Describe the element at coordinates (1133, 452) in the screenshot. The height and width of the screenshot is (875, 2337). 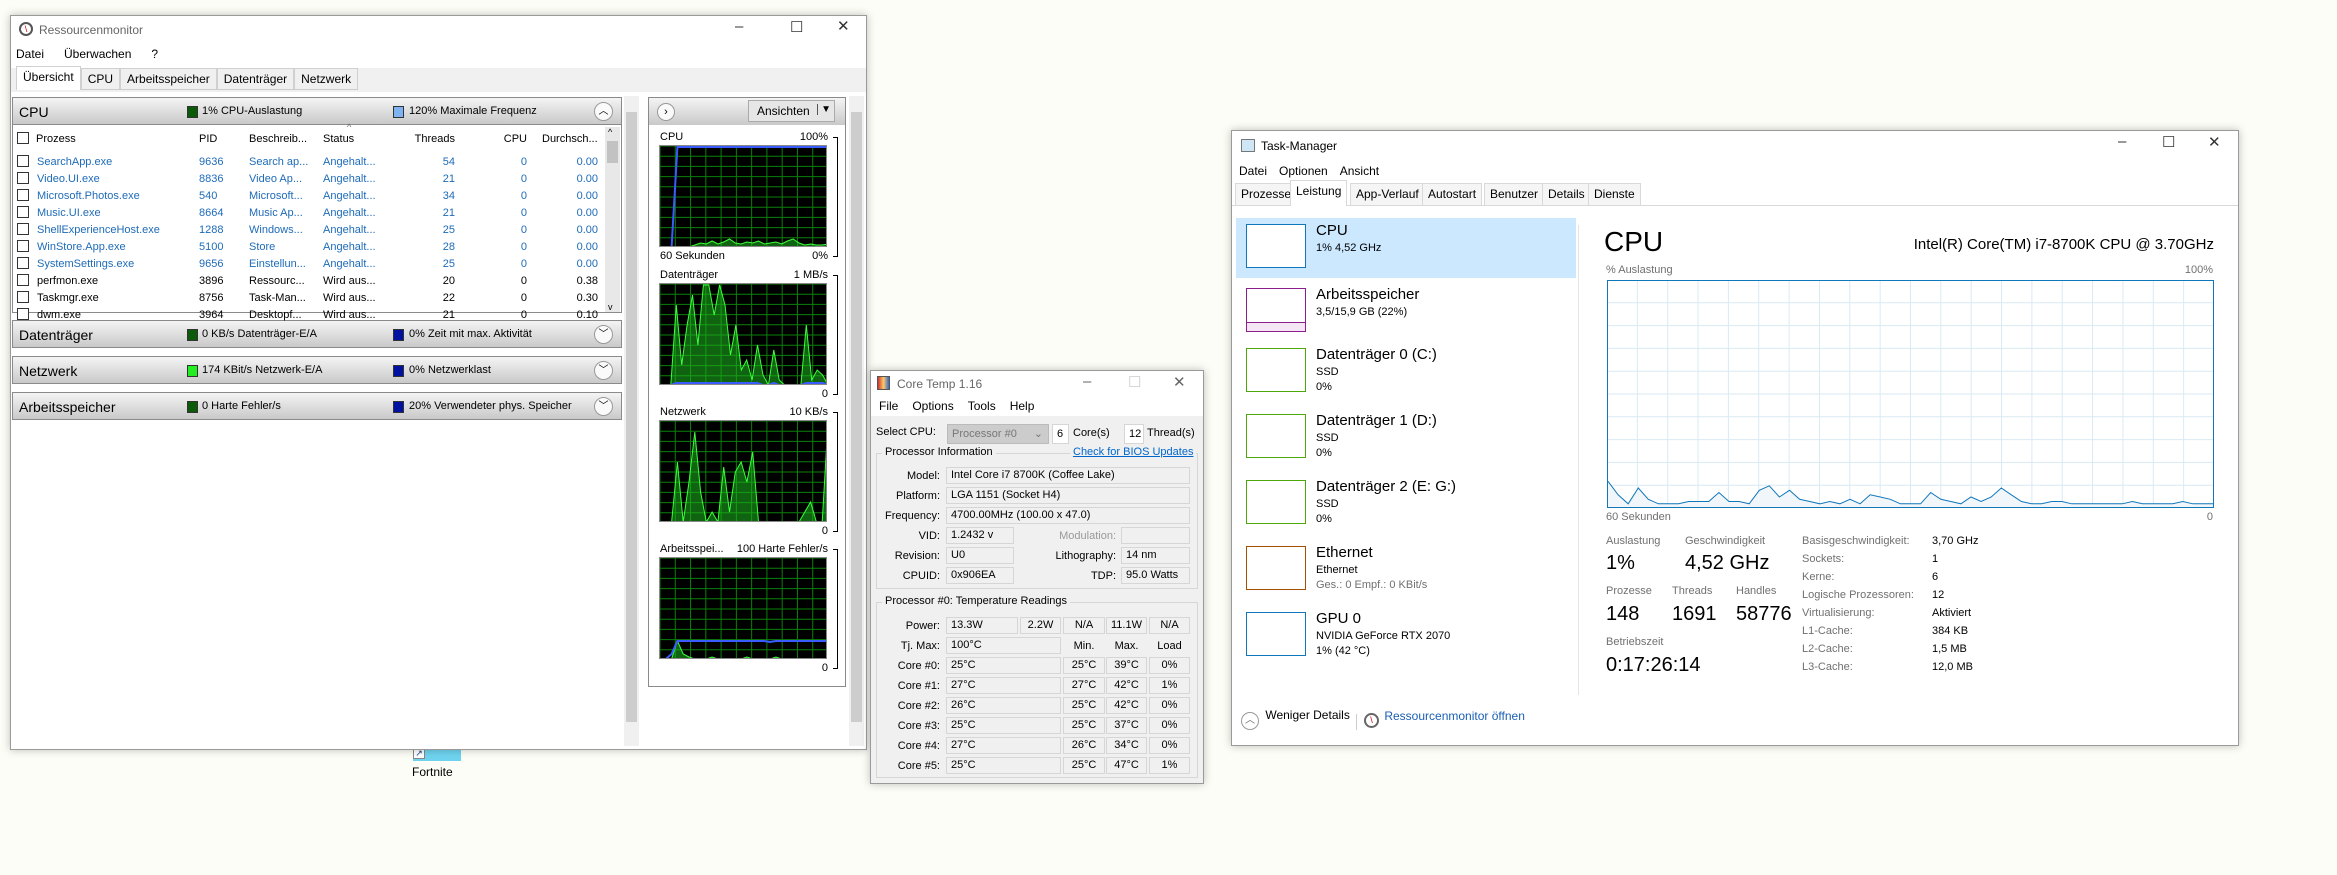
I see `bios-update-link: Check for BIOS Updates` at that location.